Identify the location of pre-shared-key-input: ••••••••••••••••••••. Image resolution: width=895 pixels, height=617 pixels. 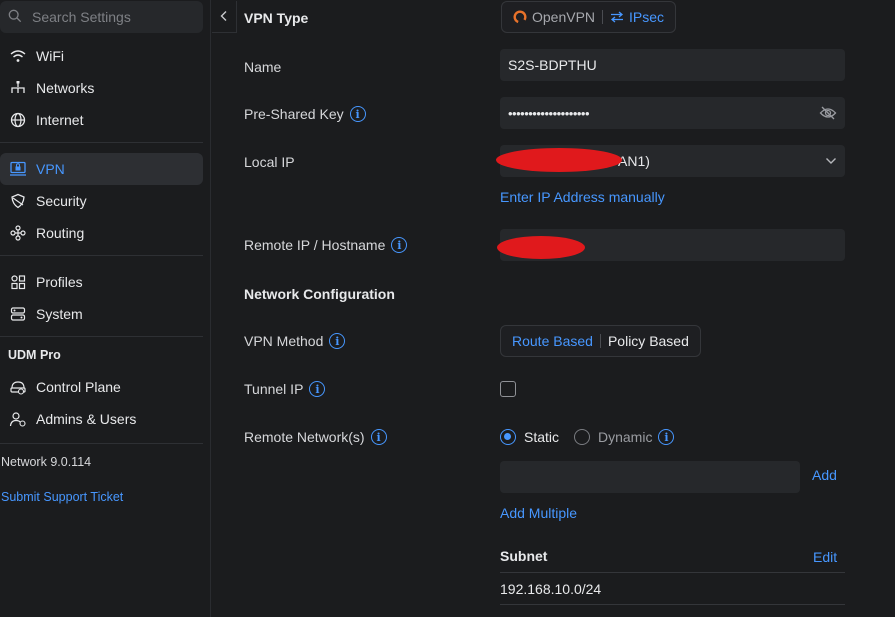
(672, 113).